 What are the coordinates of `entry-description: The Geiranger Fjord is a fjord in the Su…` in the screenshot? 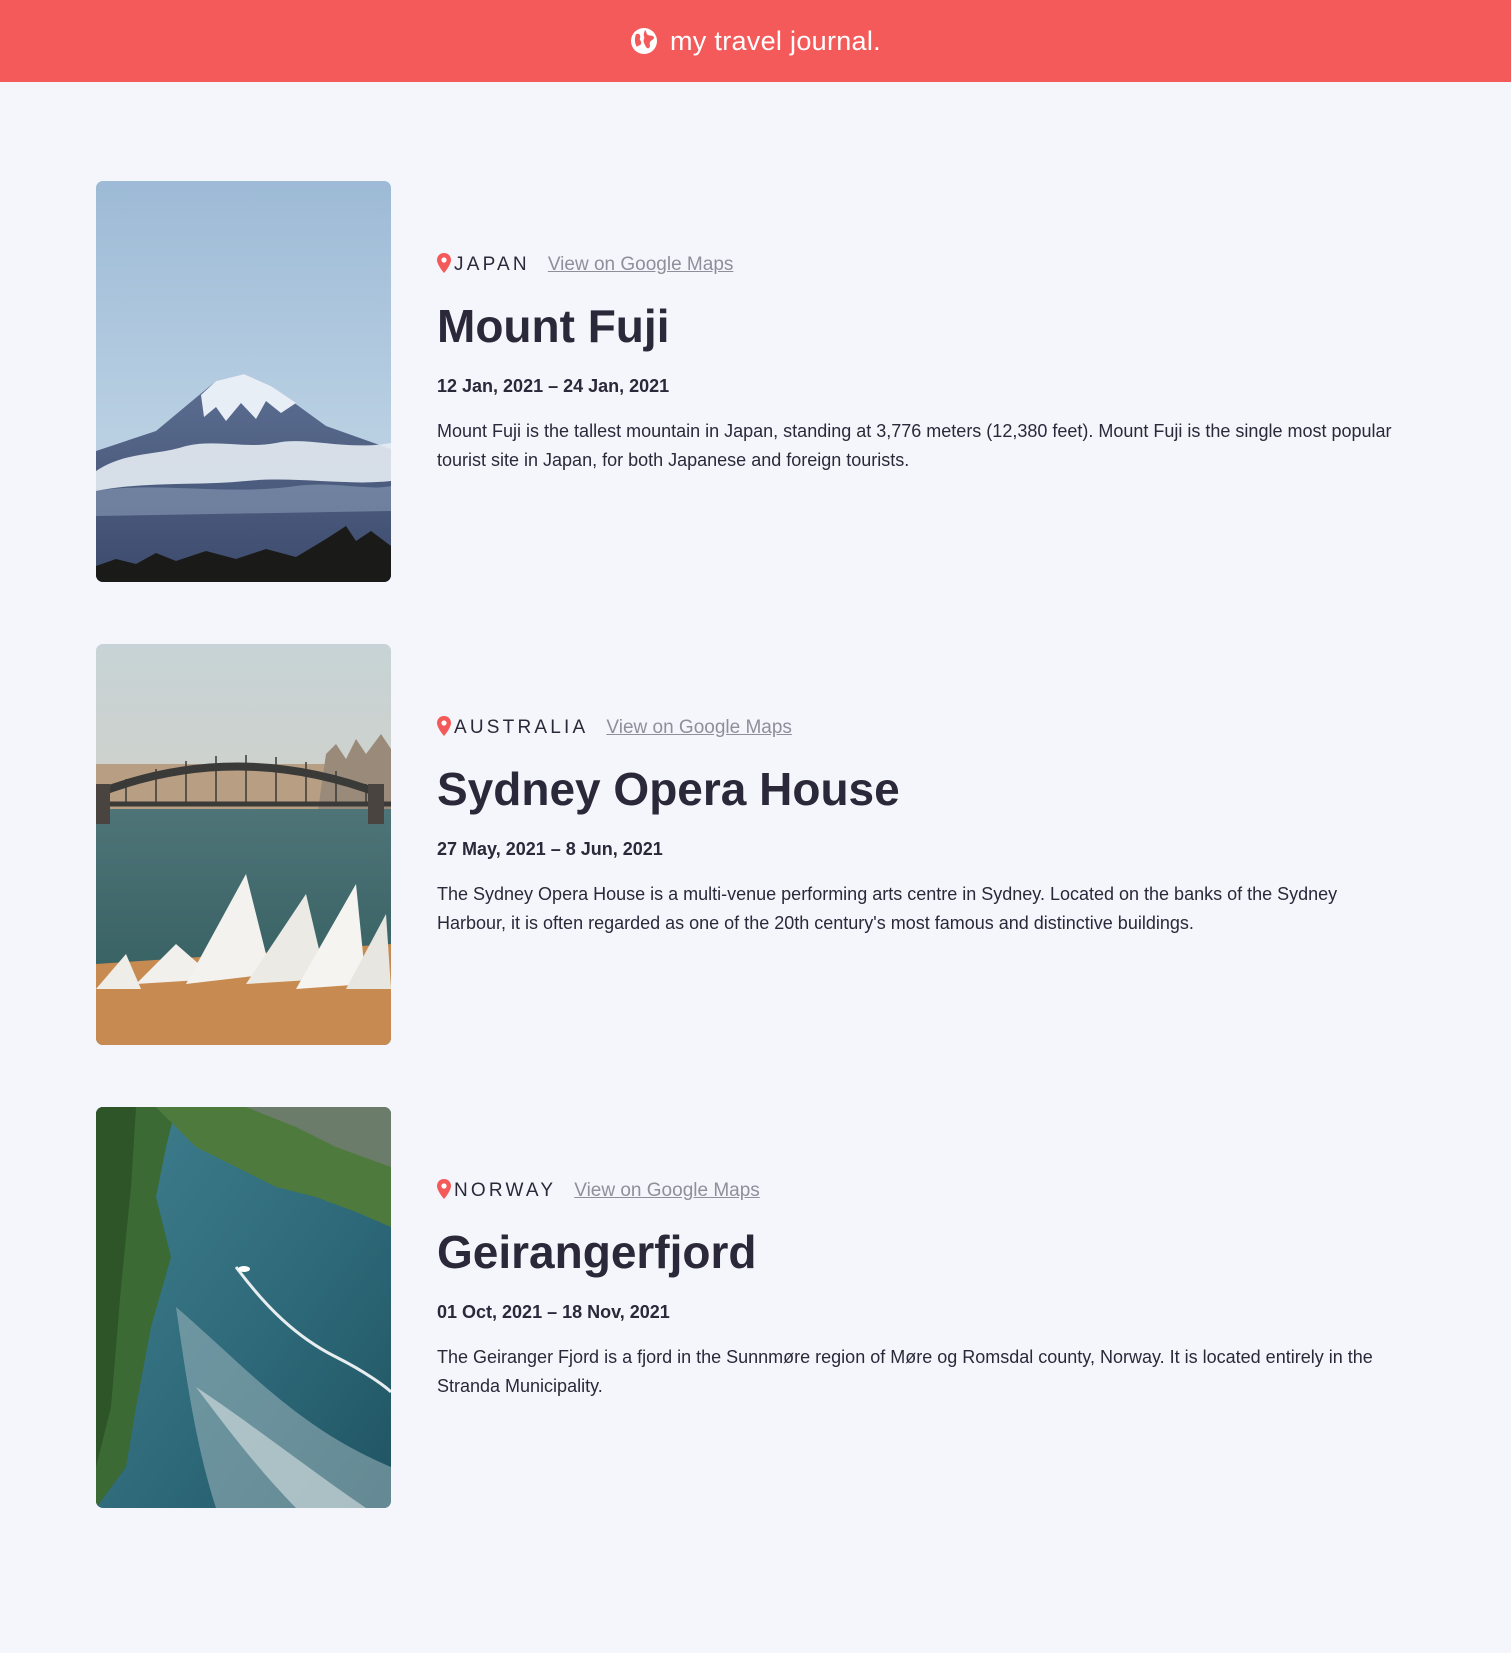 It's located at (905, 1372).